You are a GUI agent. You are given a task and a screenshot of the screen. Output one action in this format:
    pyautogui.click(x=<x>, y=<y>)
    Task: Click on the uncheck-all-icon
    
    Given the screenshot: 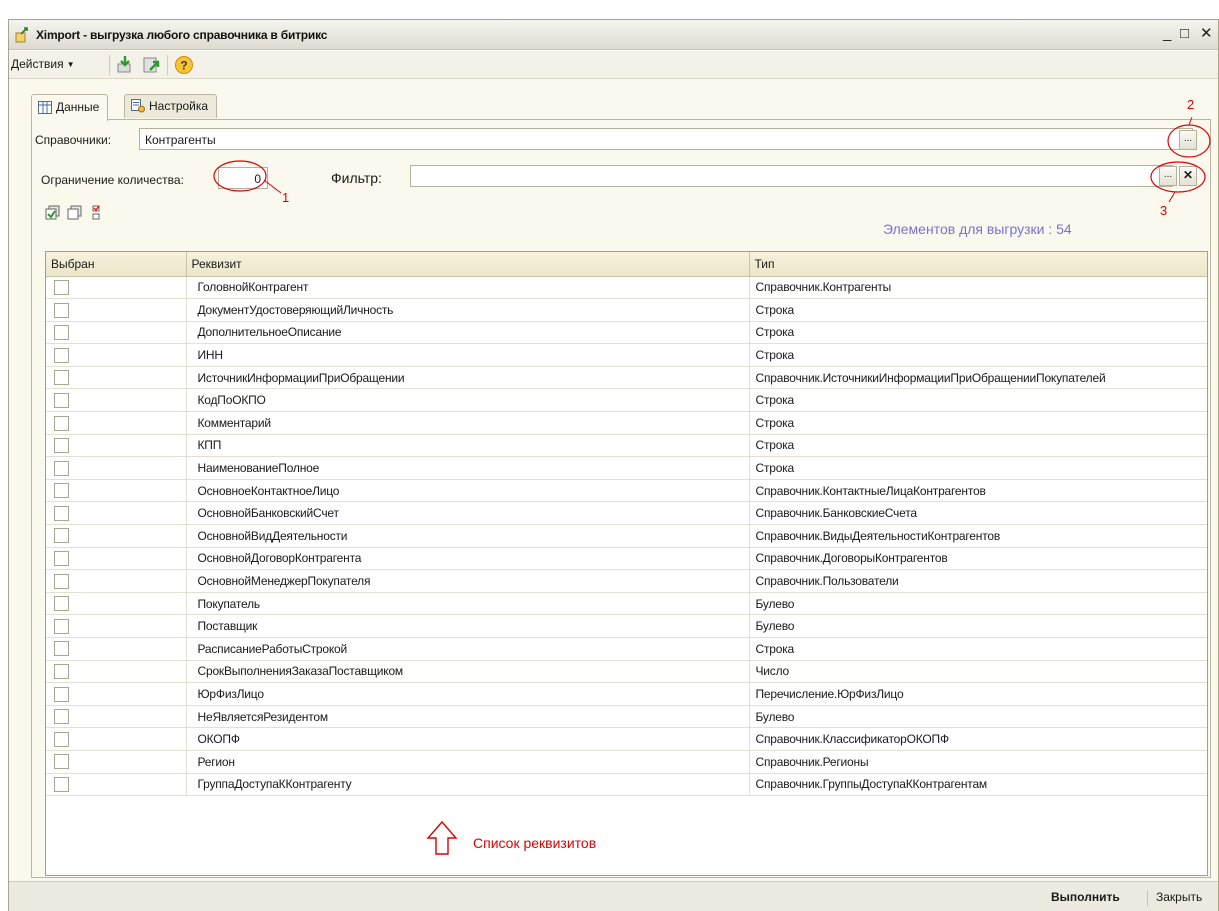 What is the action you would take?
    pyautogui.click(x=75, y=213)
    